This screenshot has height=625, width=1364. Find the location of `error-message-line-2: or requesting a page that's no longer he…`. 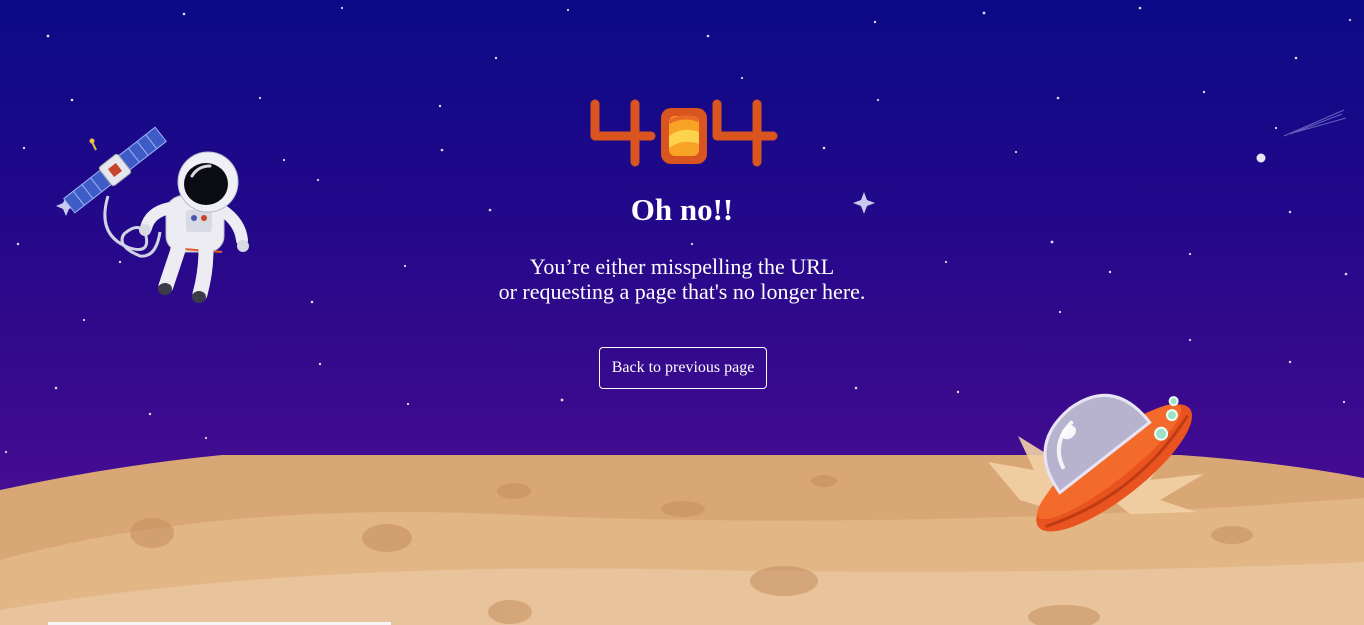

error-message-line-2: or requesting a page that's no longer he… is located at coordinates (682, 291).